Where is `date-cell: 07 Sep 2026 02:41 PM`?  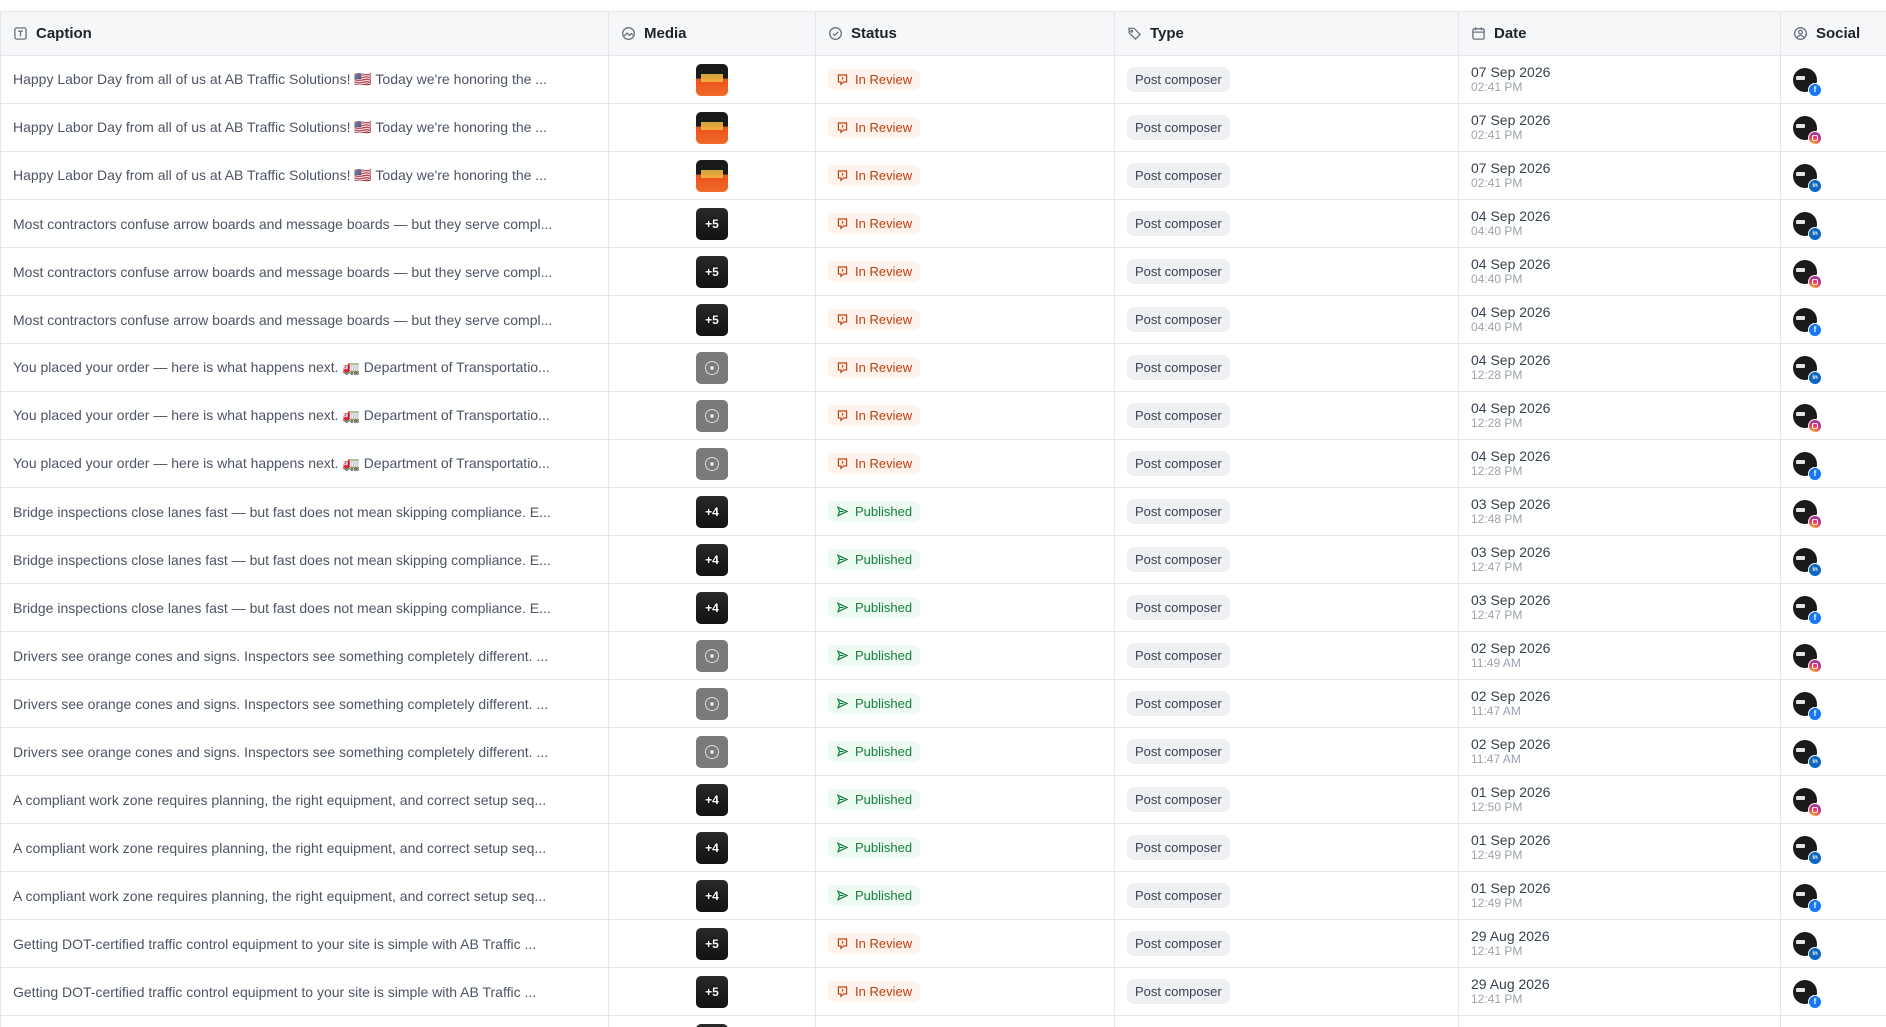 date-cell: 07 Sep 2026 02:41 PM is located at coordinates (1619, 175).